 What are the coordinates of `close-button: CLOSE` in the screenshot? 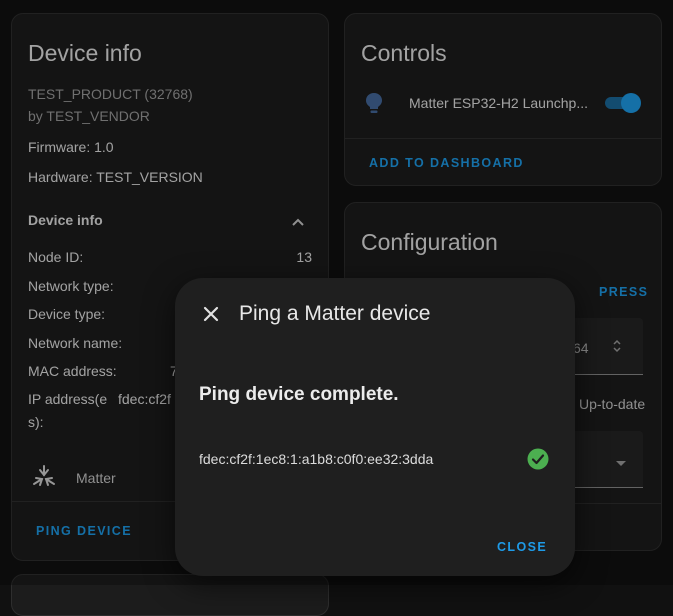 It's located at (522, 547).